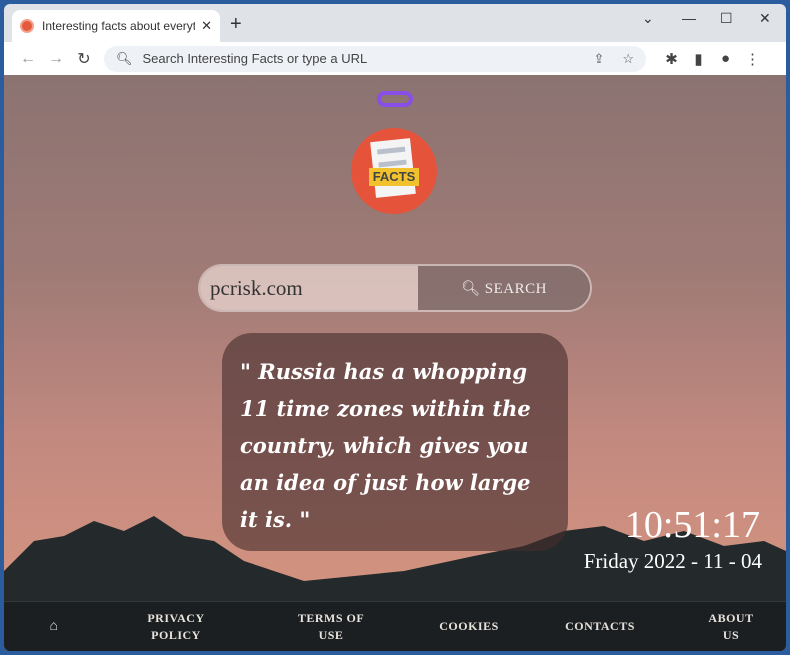 The width and height of the screenshot is (790, 655). I want to click on search-form: 🔍︎ SEARCH, so click(395, 288).